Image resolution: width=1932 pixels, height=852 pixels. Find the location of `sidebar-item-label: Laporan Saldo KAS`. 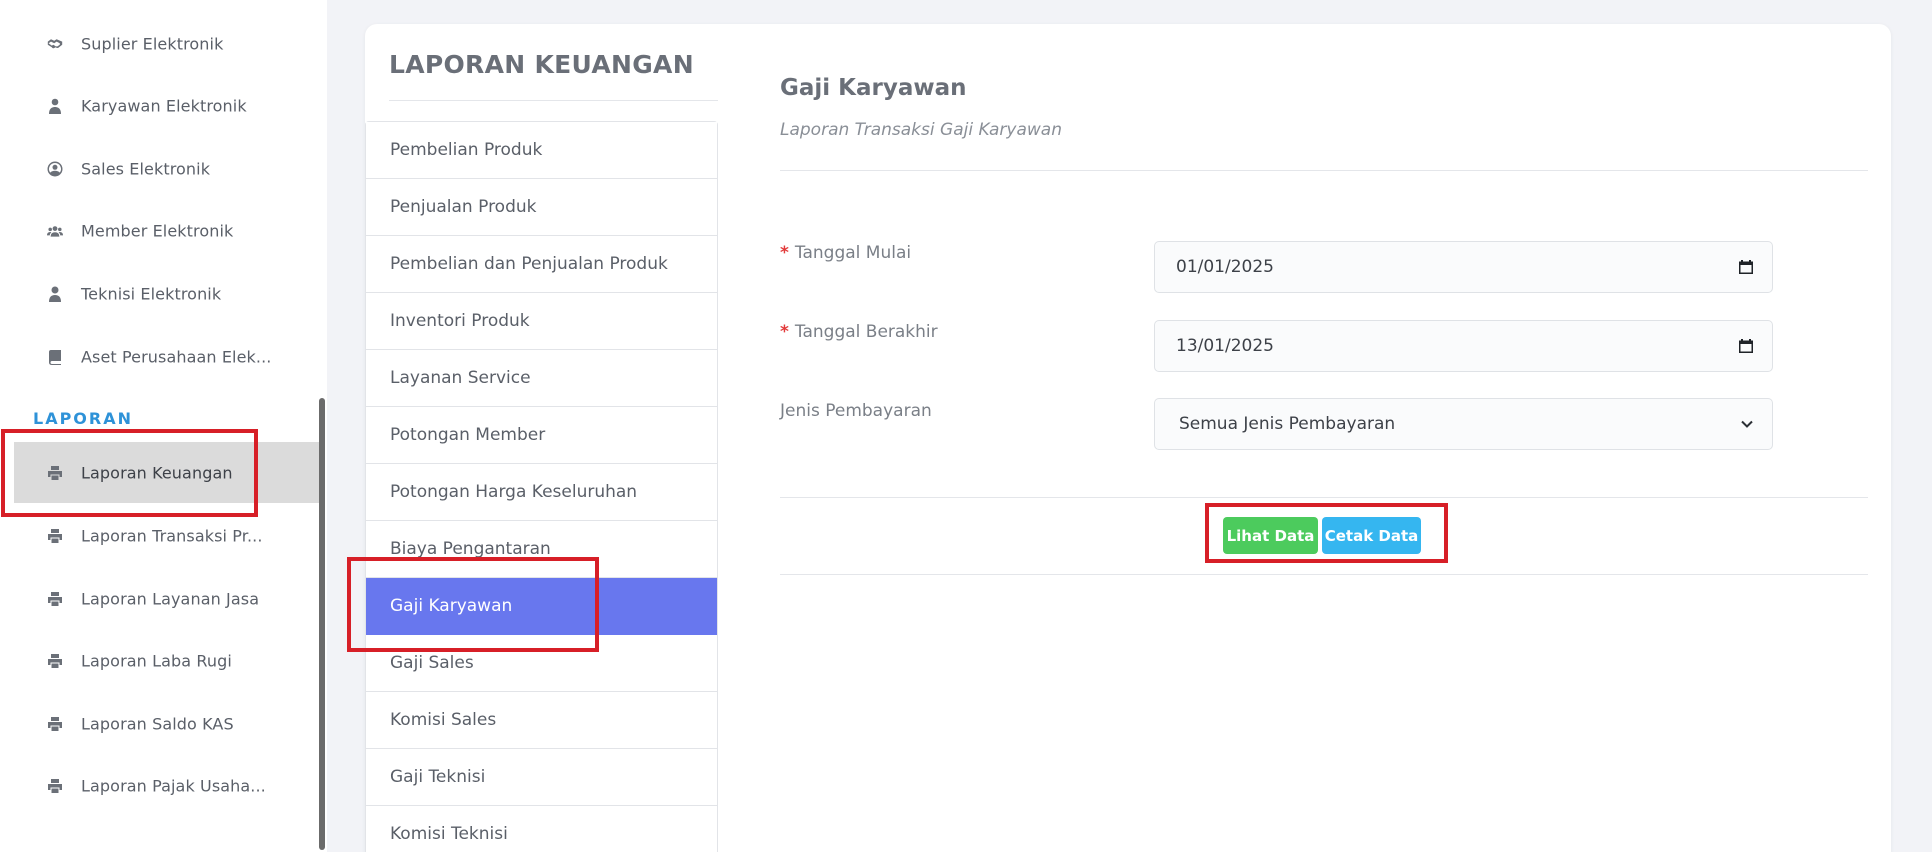

sidebar-item-label: Laporan Saldo KAS is located at coordinates (157, 723).